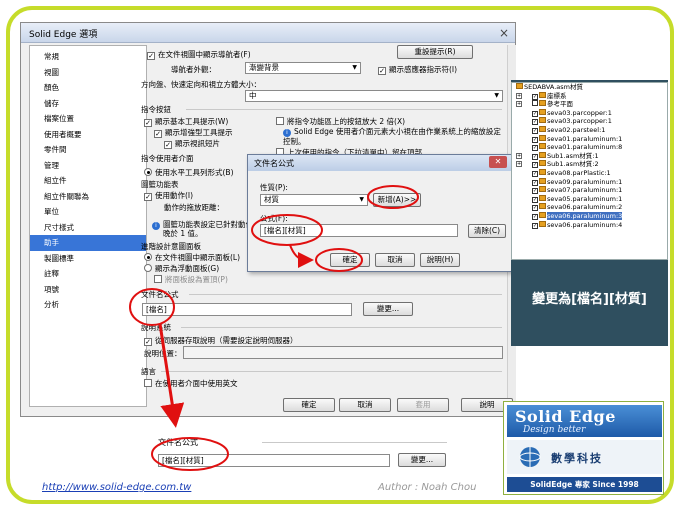  I want to click on double-cmd-area-checkbox: 將指令功能區上的按鈕放大 2 倍(X), so click(340, 121).